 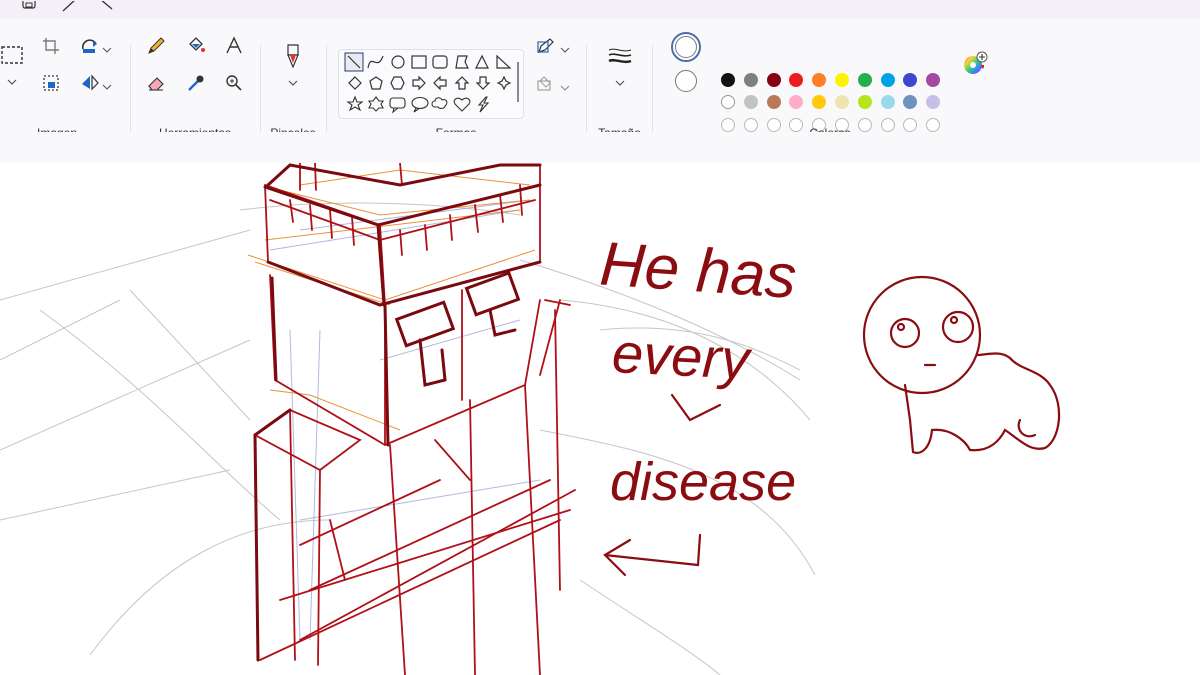 I want to click on undo-icon, so click(x=70, y=6).